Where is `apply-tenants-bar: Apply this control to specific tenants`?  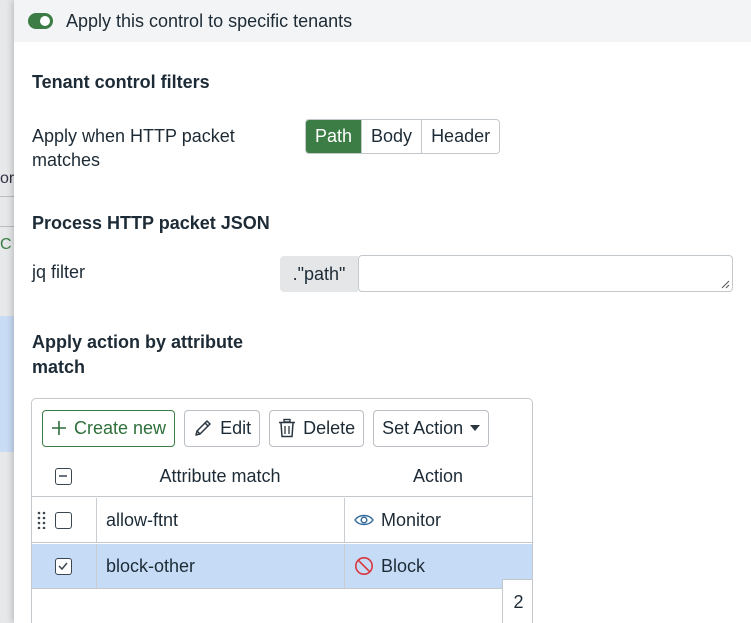 apply-tenants-bar: Apply this control to specific tenants is located at coordinates (382, 21).